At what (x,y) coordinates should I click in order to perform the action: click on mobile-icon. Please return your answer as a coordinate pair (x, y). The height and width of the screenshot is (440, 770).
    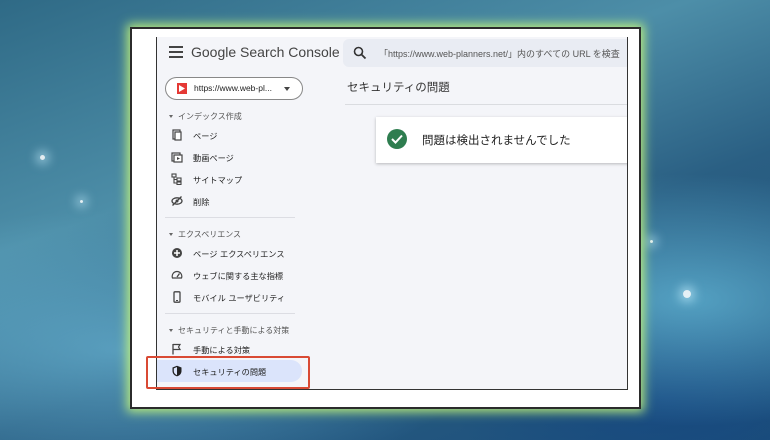
    Looking at the image, I should click on (177, 297).